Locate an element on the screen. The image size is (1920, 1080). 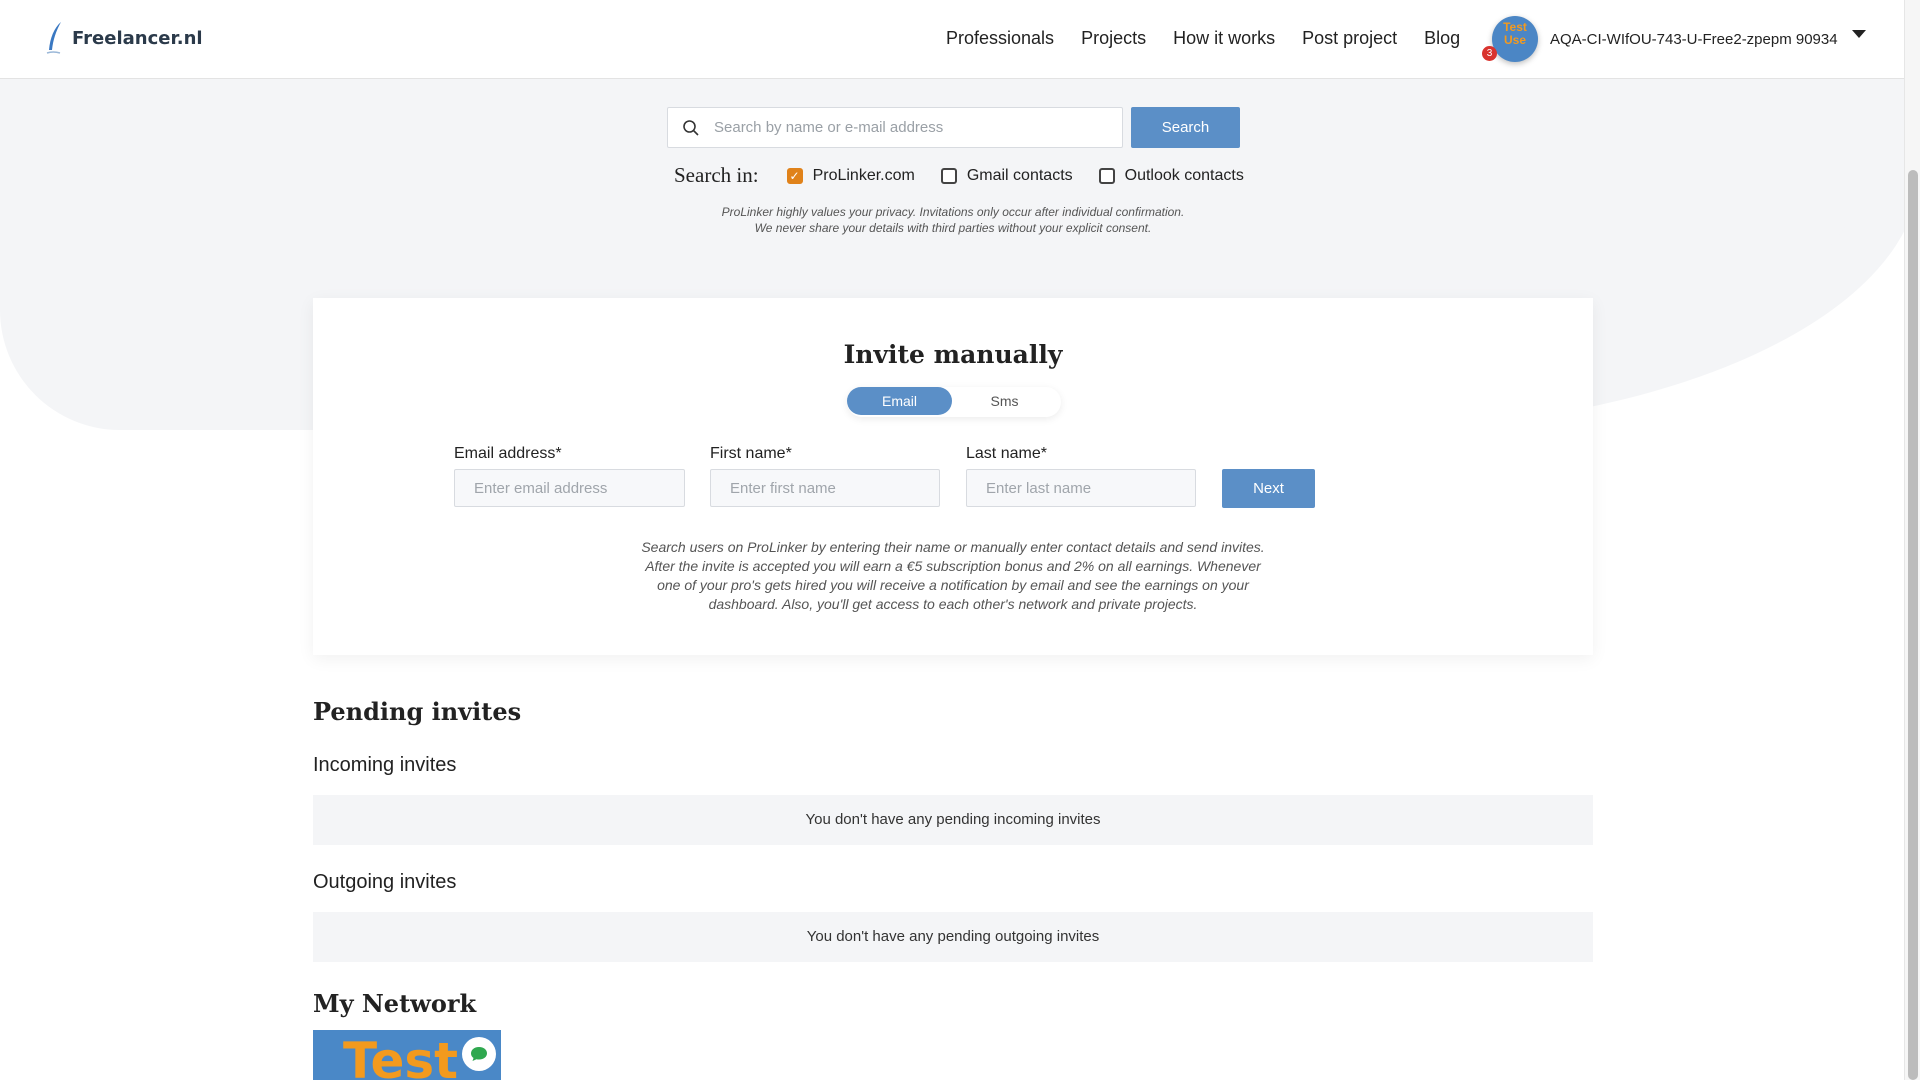
avatar-text: Test Use is located at coordinates (1515, 34).